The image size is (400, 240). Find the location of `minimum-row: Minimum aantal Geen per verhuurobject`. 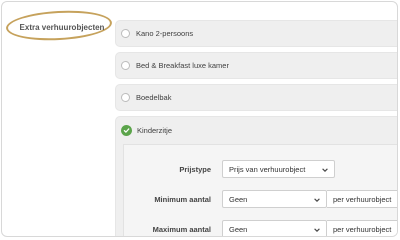

minimum-row: Minimum aantal Geen per verhuurobject is located at coordinates (260, 199).